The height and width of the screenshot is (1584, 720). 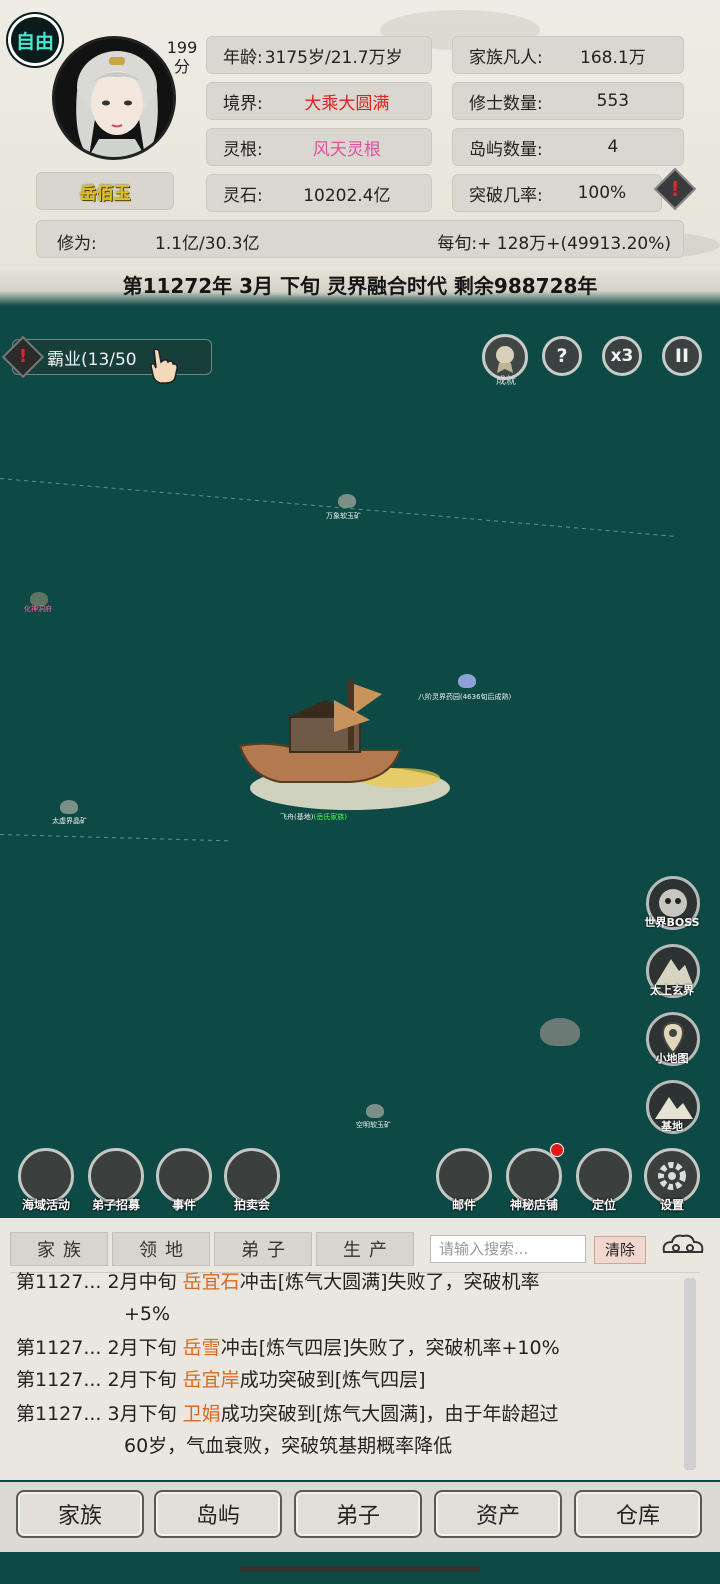 I want to click on cultivation-bar: 修为: 1.1亿/30.3亿 每旬:+ 128万+(49913.20%), so click(x=360, y=239).